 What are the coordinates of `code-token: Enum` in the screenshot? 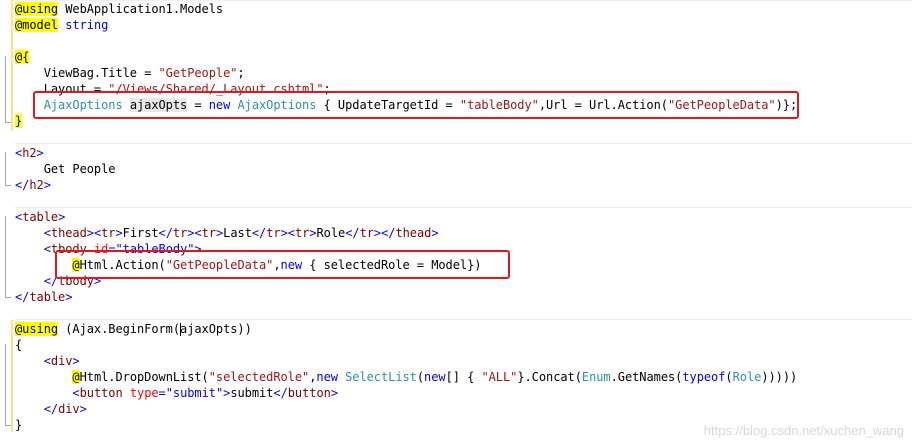 It's located at (596, 377).